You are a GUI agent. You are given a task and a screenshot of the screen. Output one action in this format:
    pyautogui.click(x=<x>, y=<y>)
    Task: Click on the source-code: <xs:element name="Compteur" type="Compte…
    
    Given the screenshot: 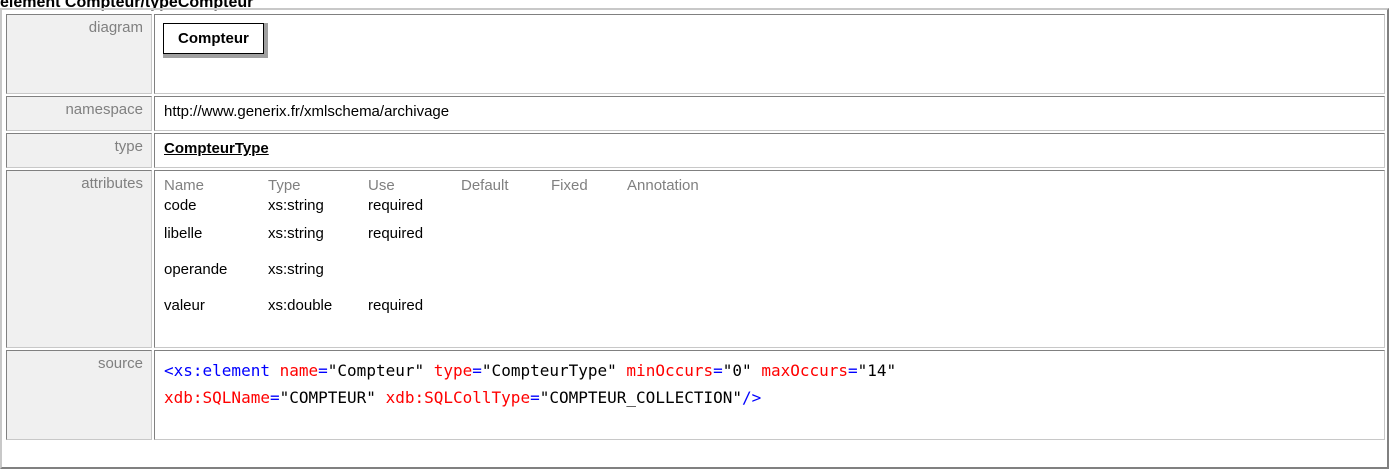 What is the action you would take?
    pyautogui.click(x=530, y=384)
    